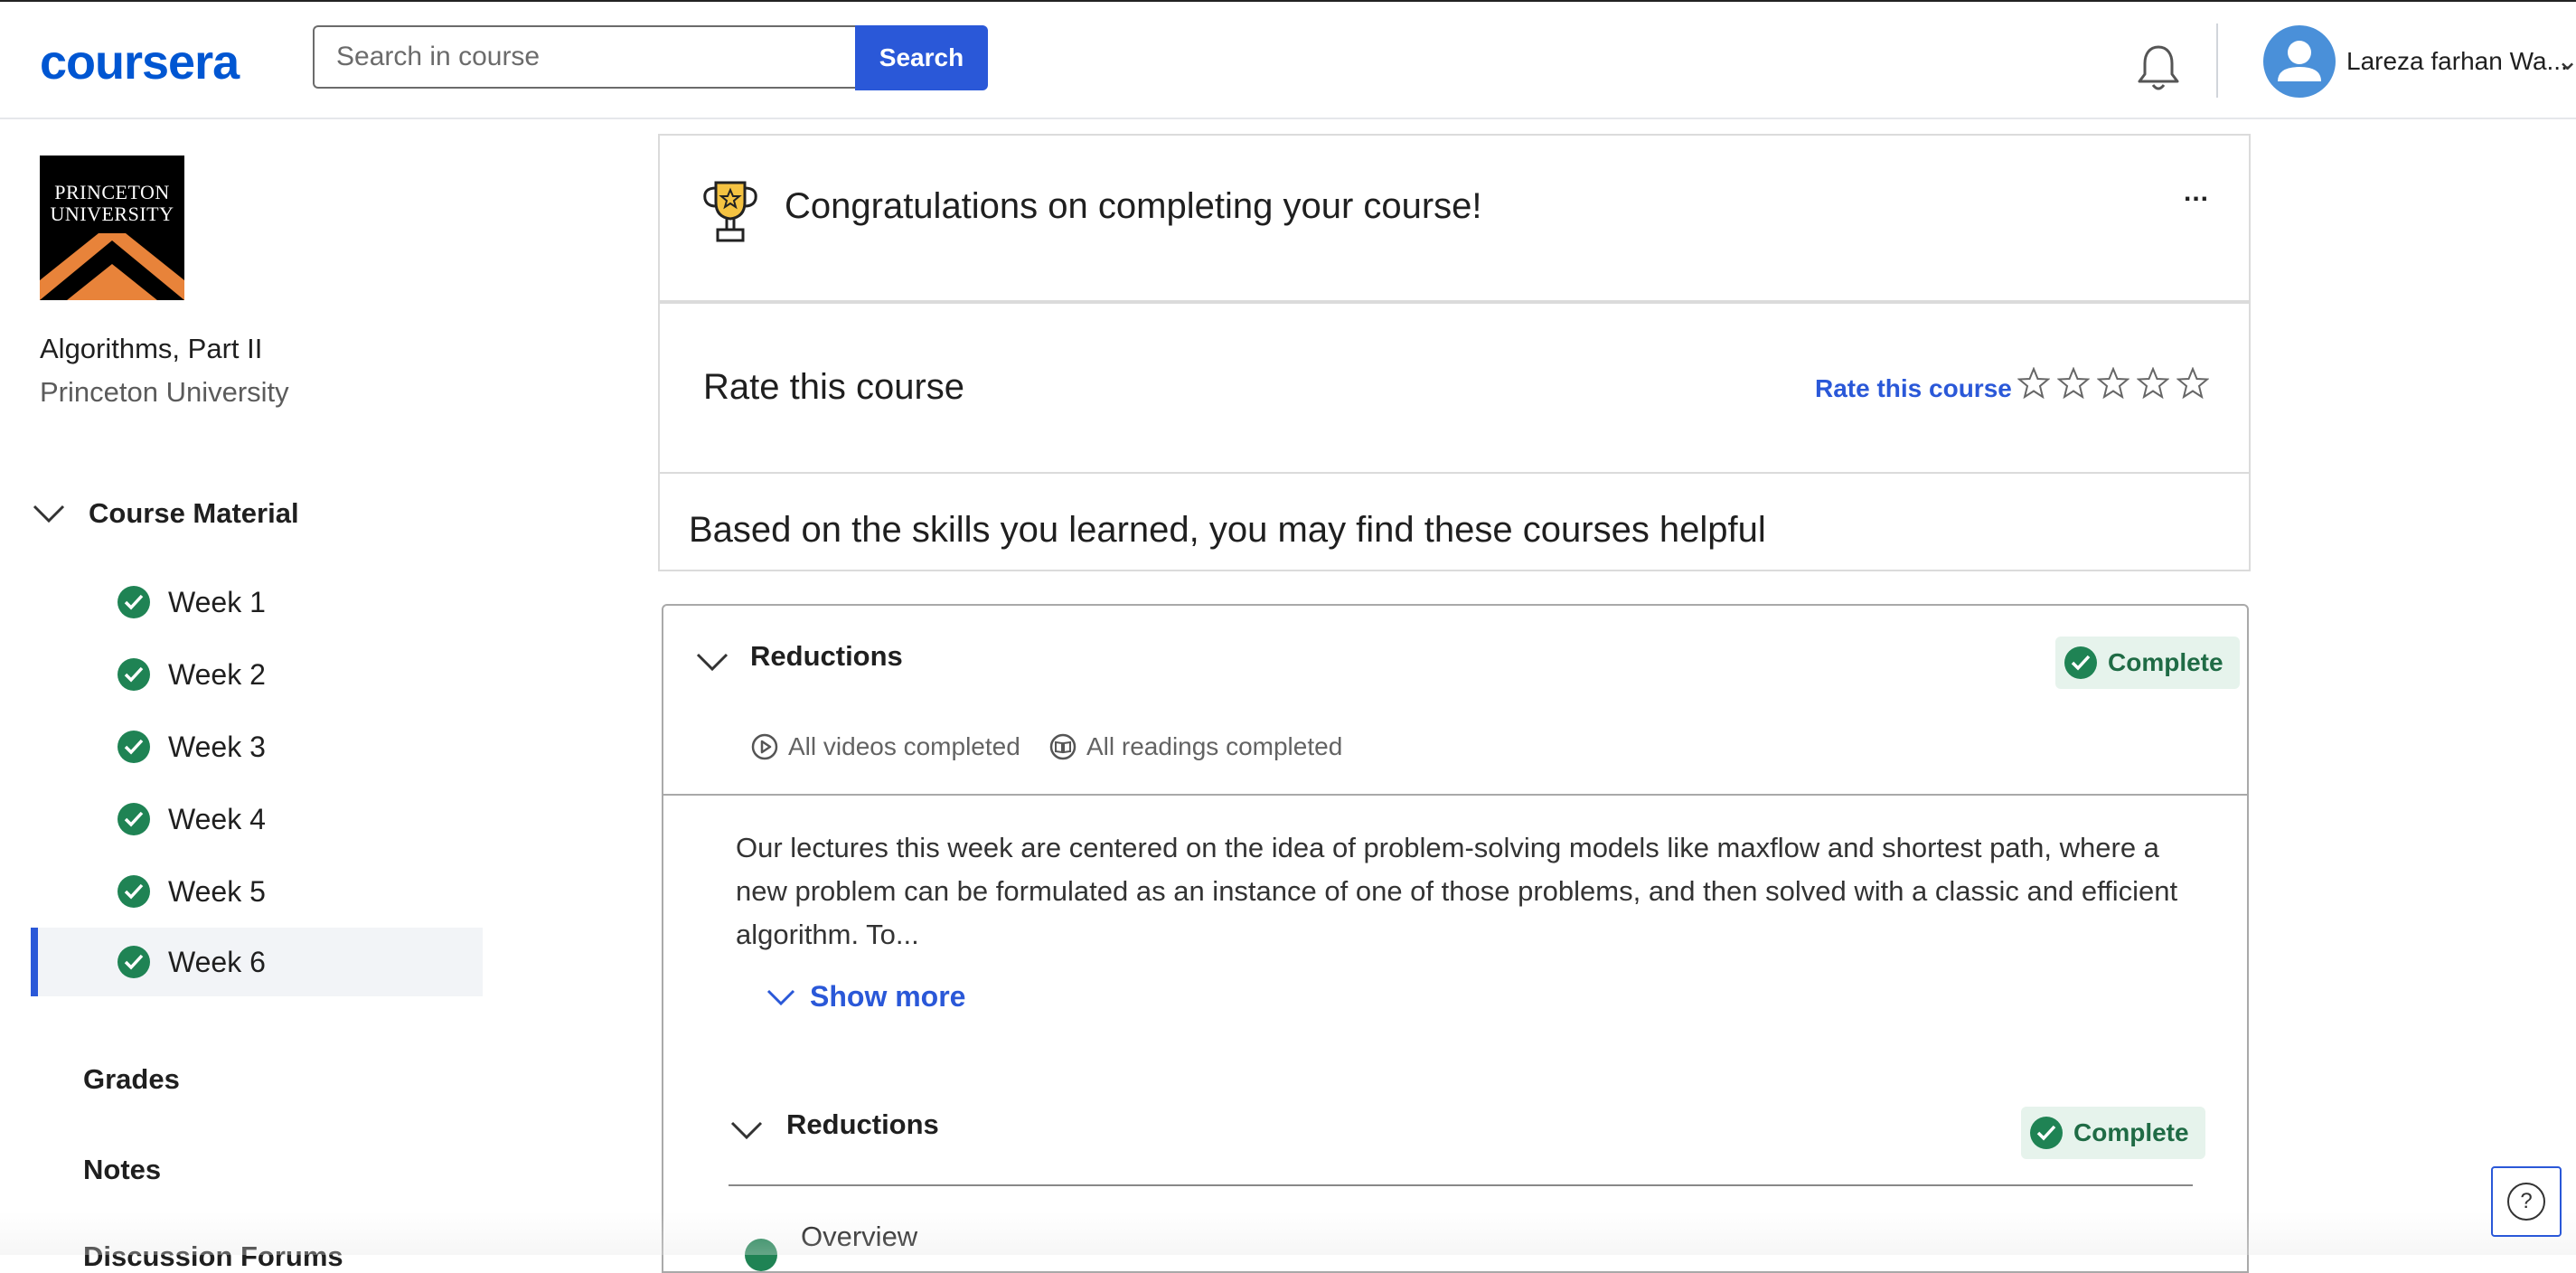 The image size is (2576, 1273). Describe the element at coordinates (922, 57) in the screenshot. I see `search-button: Search` at that location.